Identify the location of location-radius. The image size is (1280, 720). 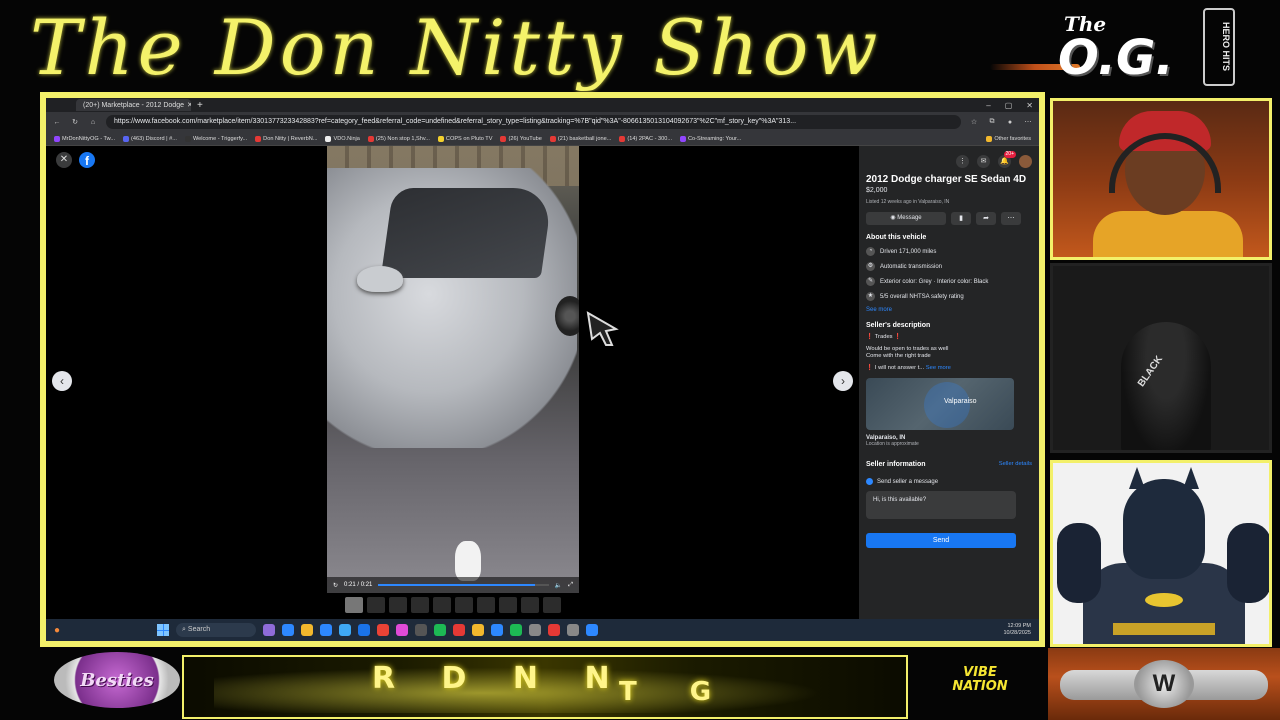
(947, 405).